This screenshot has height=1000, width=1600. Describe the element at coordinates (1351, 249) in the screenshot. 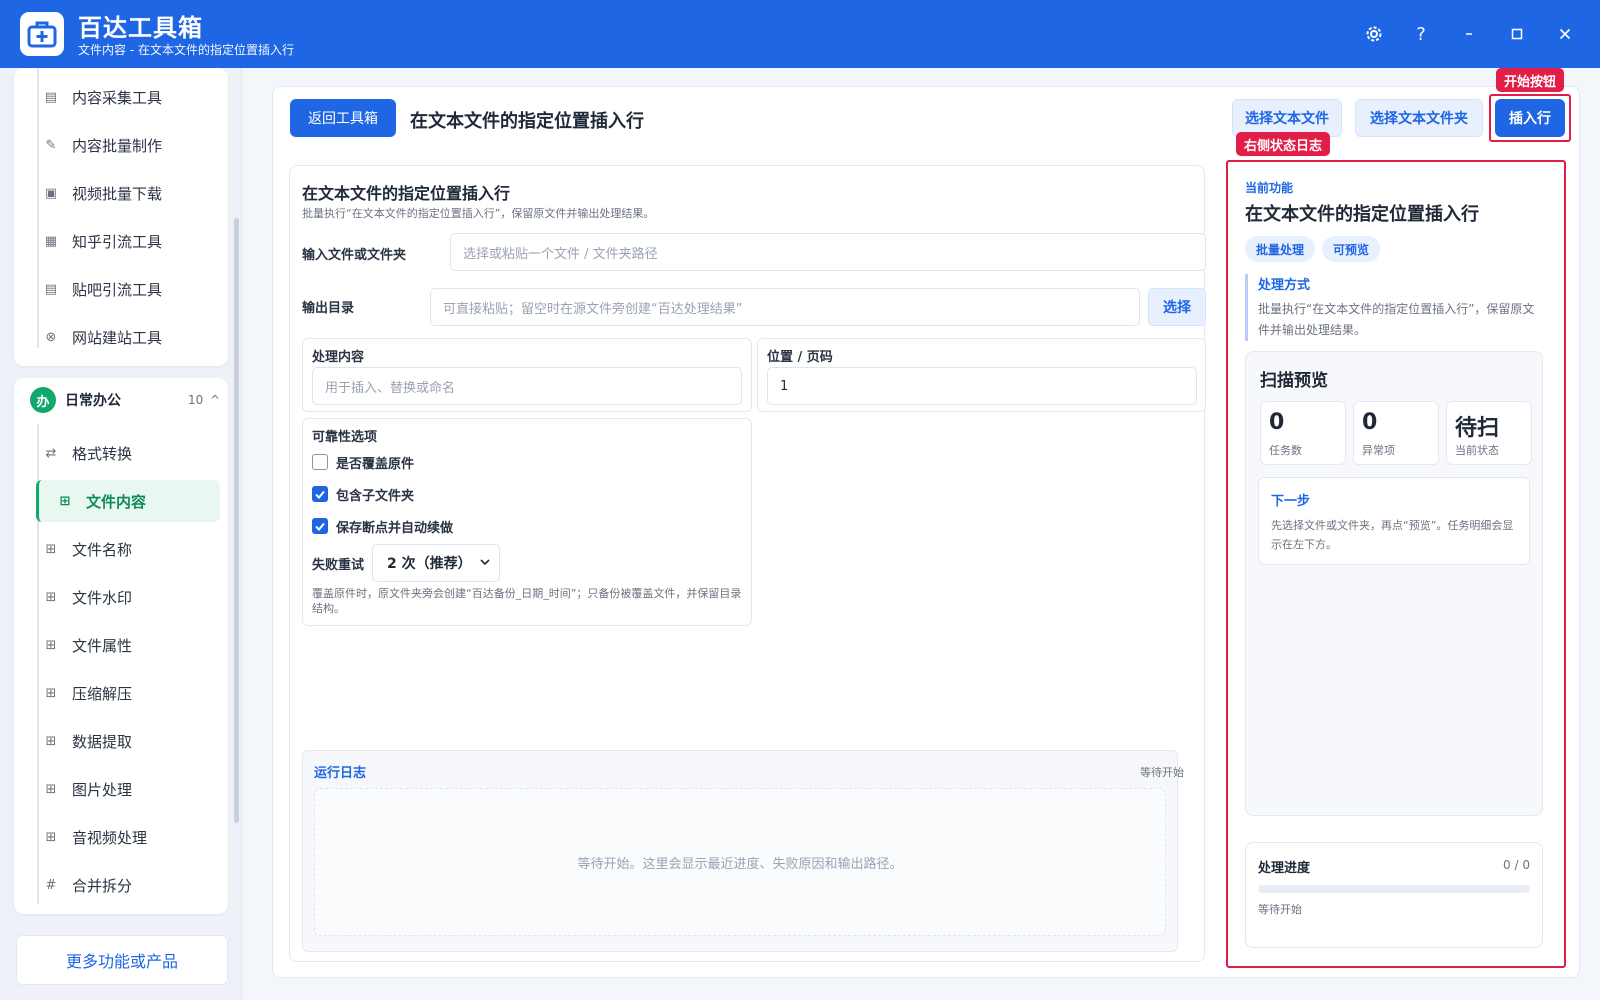

I see `tag-preview: 可预览` at that location.